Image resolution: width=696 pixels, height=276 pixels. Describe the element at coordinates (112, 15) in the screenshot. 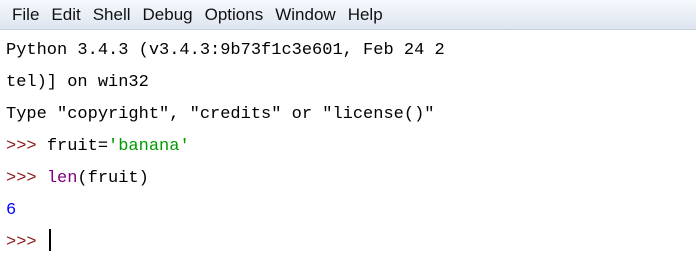

I see `menu-shell: Shell` at that location.